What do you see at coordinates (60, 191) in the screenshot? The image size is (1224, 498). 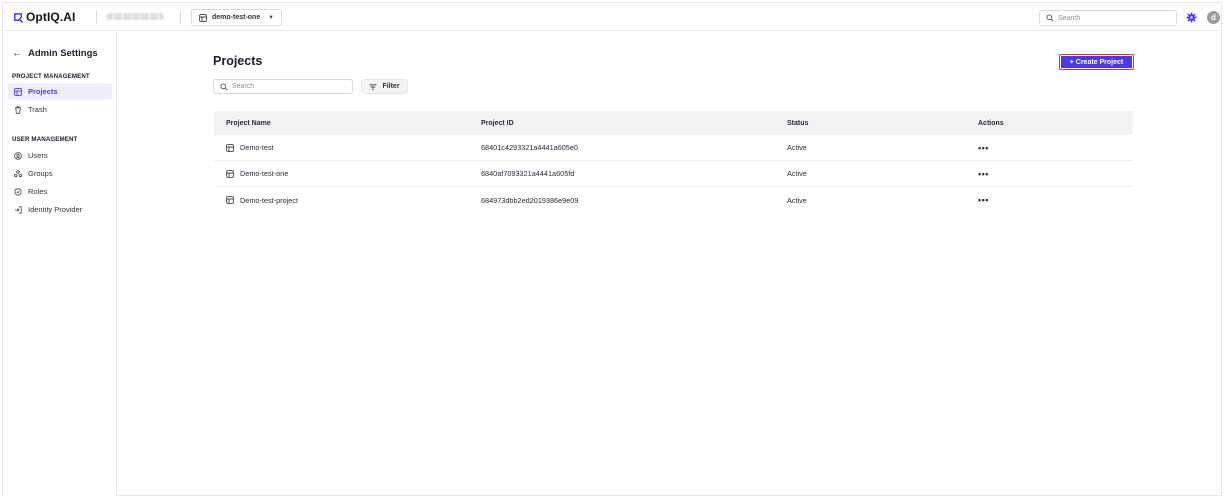 I see `sidebar-item-roles: Roles` at bounding box center [60, 191].